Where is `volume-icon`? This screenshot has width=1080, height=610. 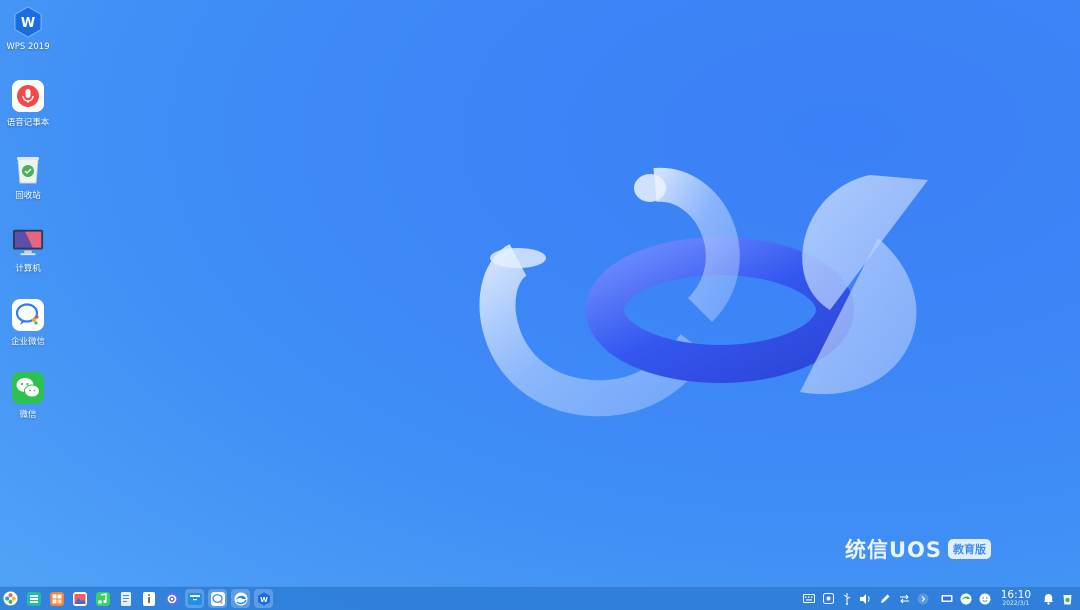
volume-icon is located at coordinates (865, 598).